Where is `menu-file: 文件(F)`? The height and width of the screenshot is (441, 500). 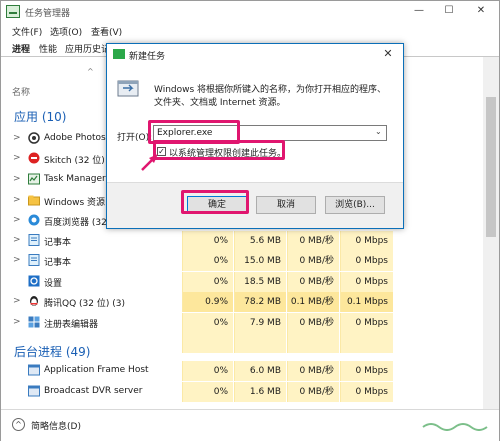 menu-file: 文件(F) is located at coordinates (27, 31).